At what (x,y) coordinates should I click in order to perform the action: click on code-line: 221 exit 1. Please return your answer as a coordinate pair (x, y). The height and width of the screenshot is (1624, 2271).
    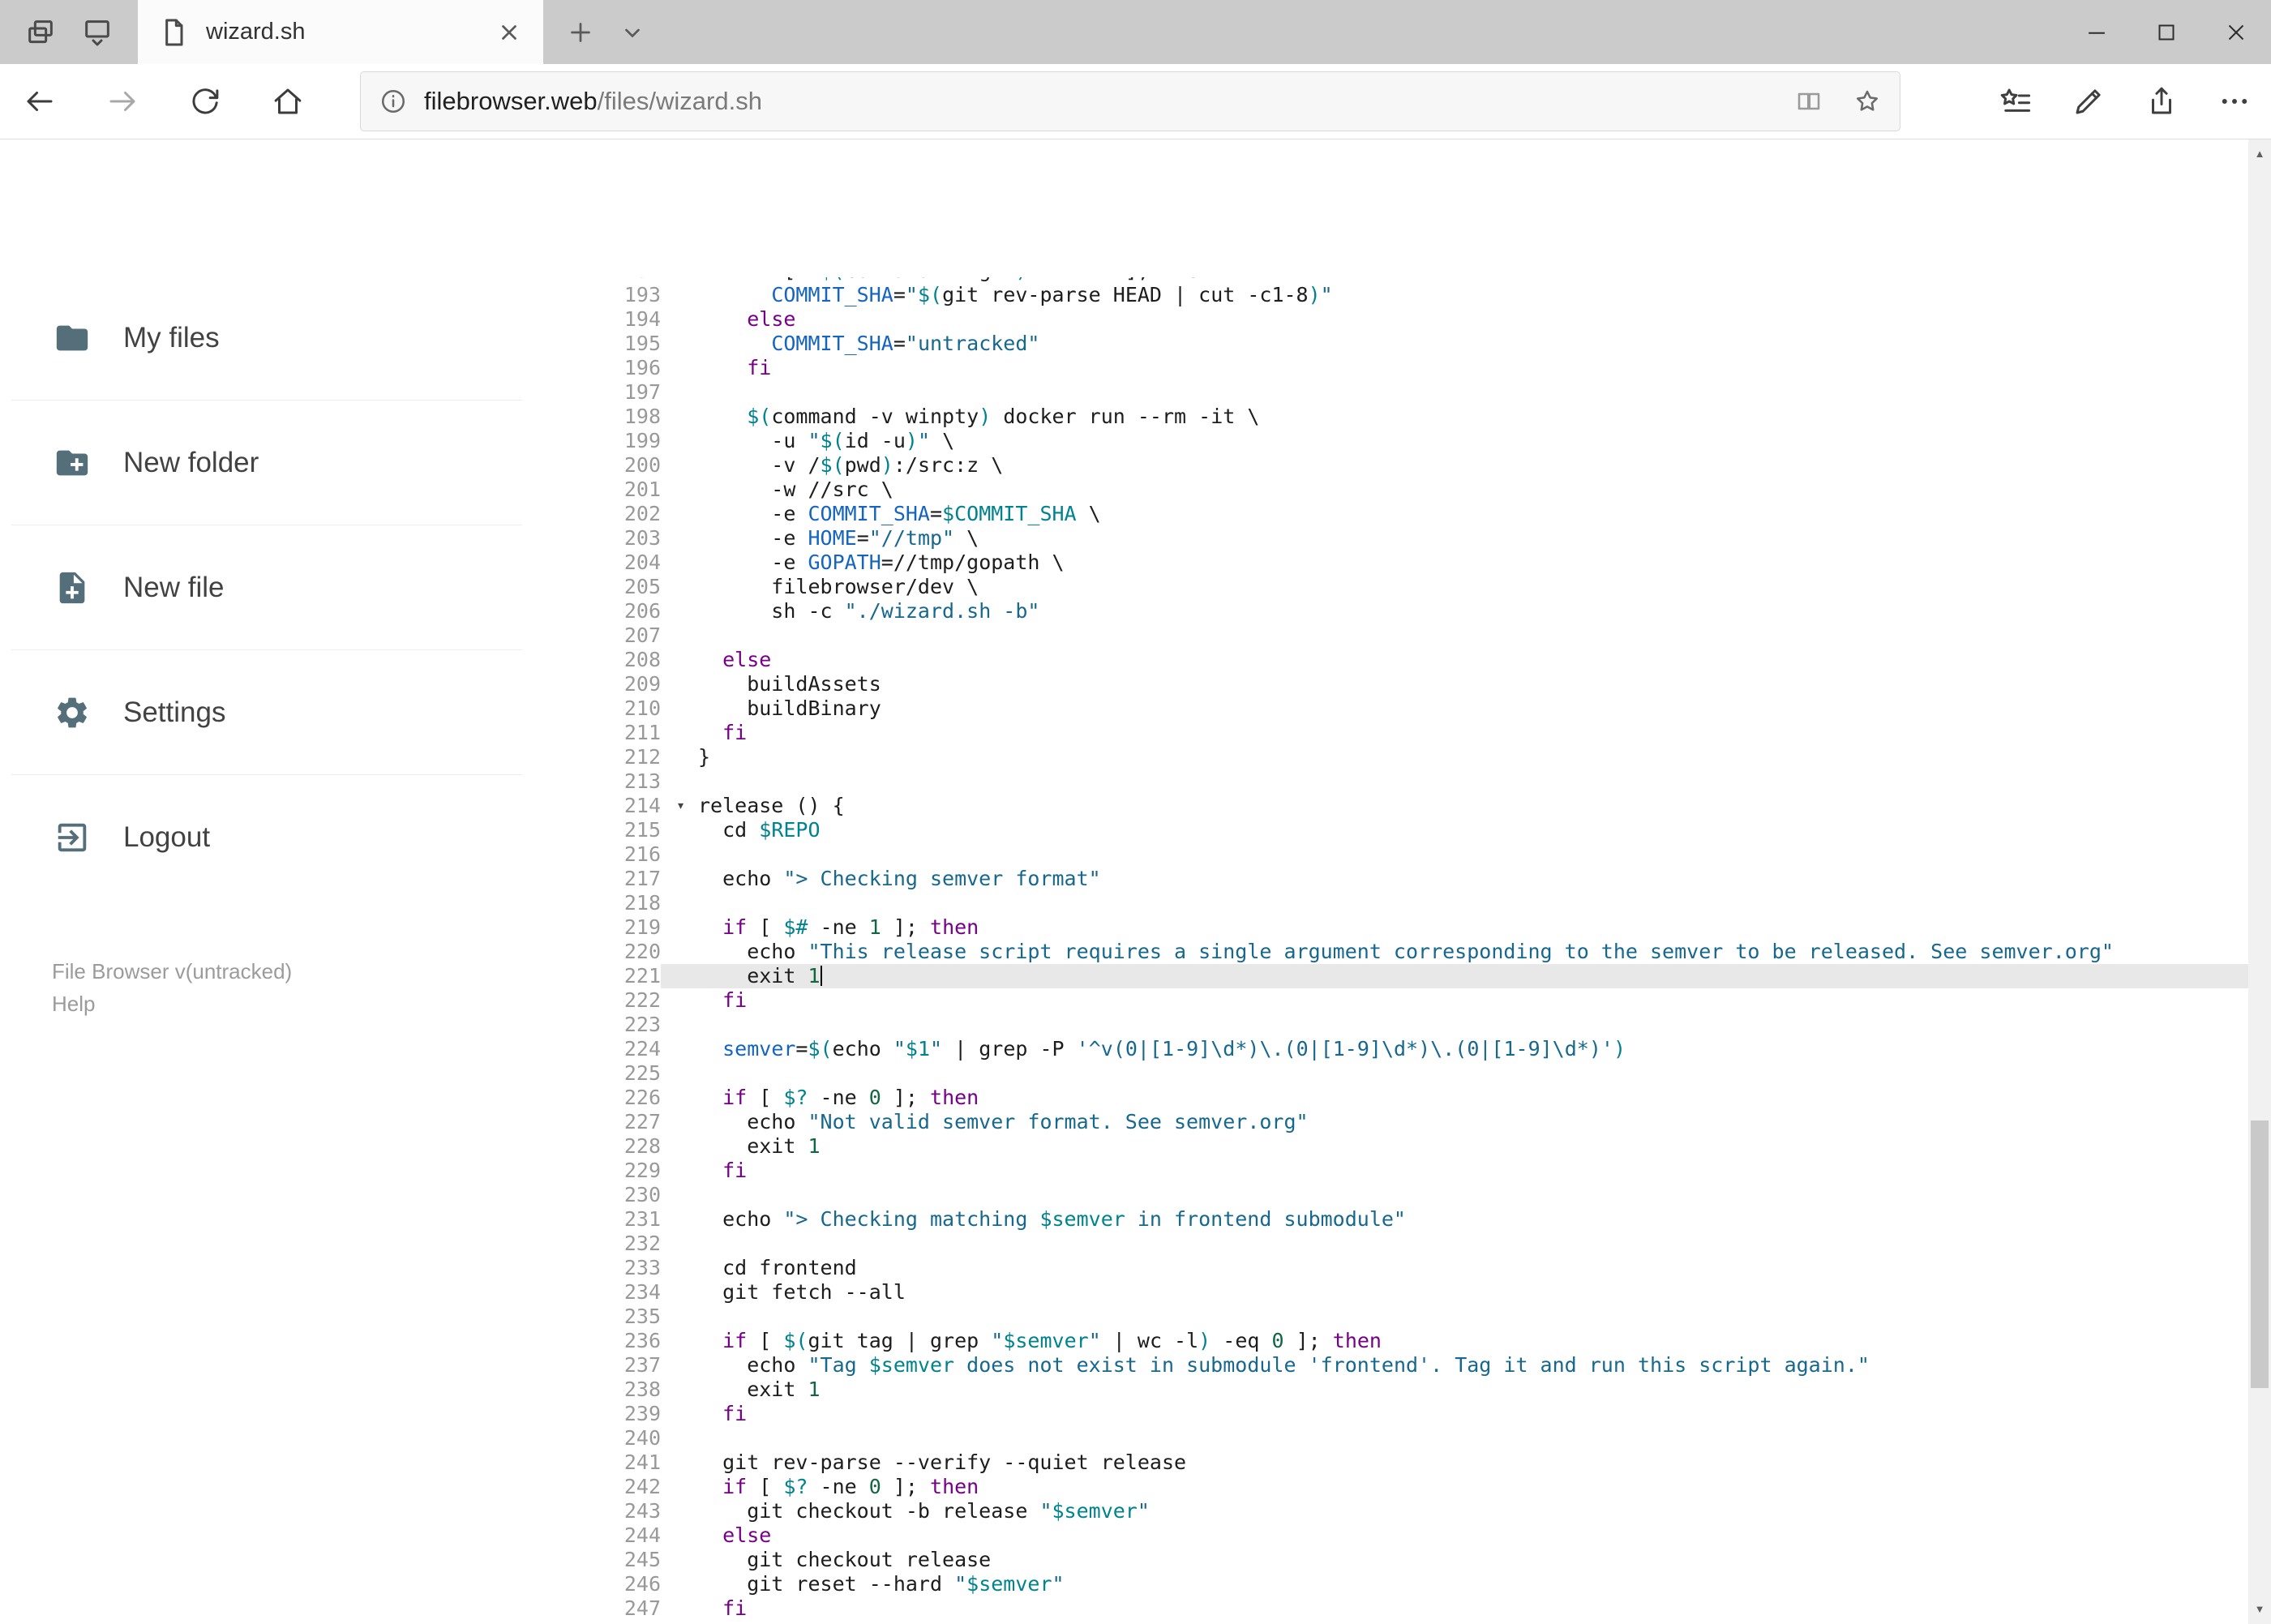
    Looking at the image, I should click on (1416, 976).